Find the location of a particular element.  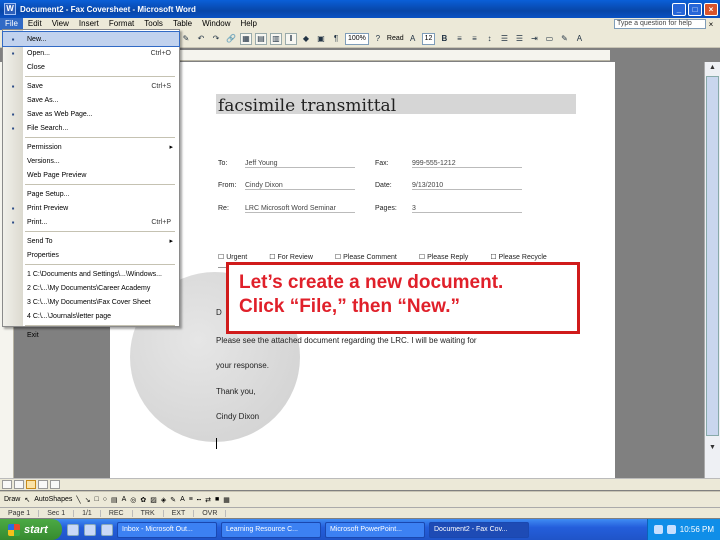

tables-icon: ▦ is located at coordinates (246, 38).